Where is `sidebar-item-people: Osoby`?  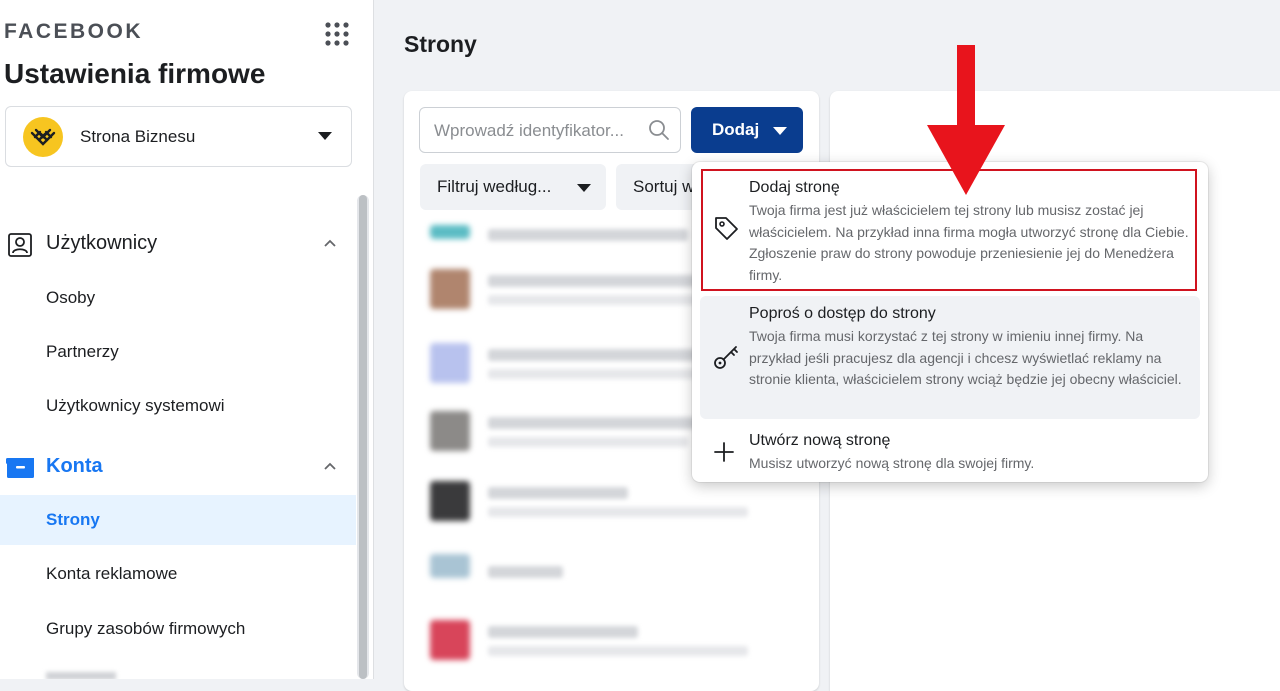
sidebar-item-people: Osoby is located at coordinates (178, 298).